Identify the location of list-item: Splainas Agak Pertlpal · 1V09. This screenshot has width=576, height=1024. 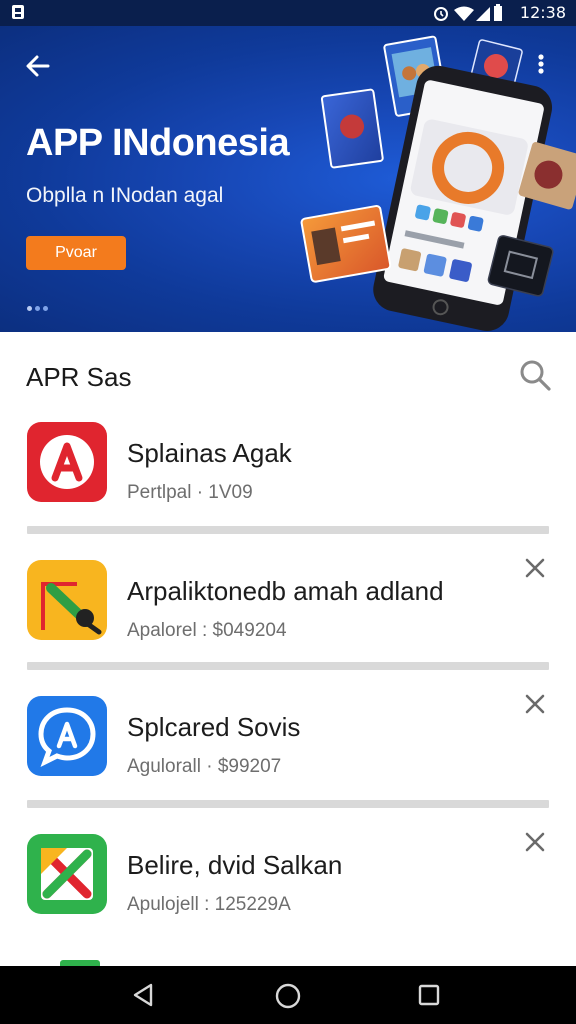
(288, 473).